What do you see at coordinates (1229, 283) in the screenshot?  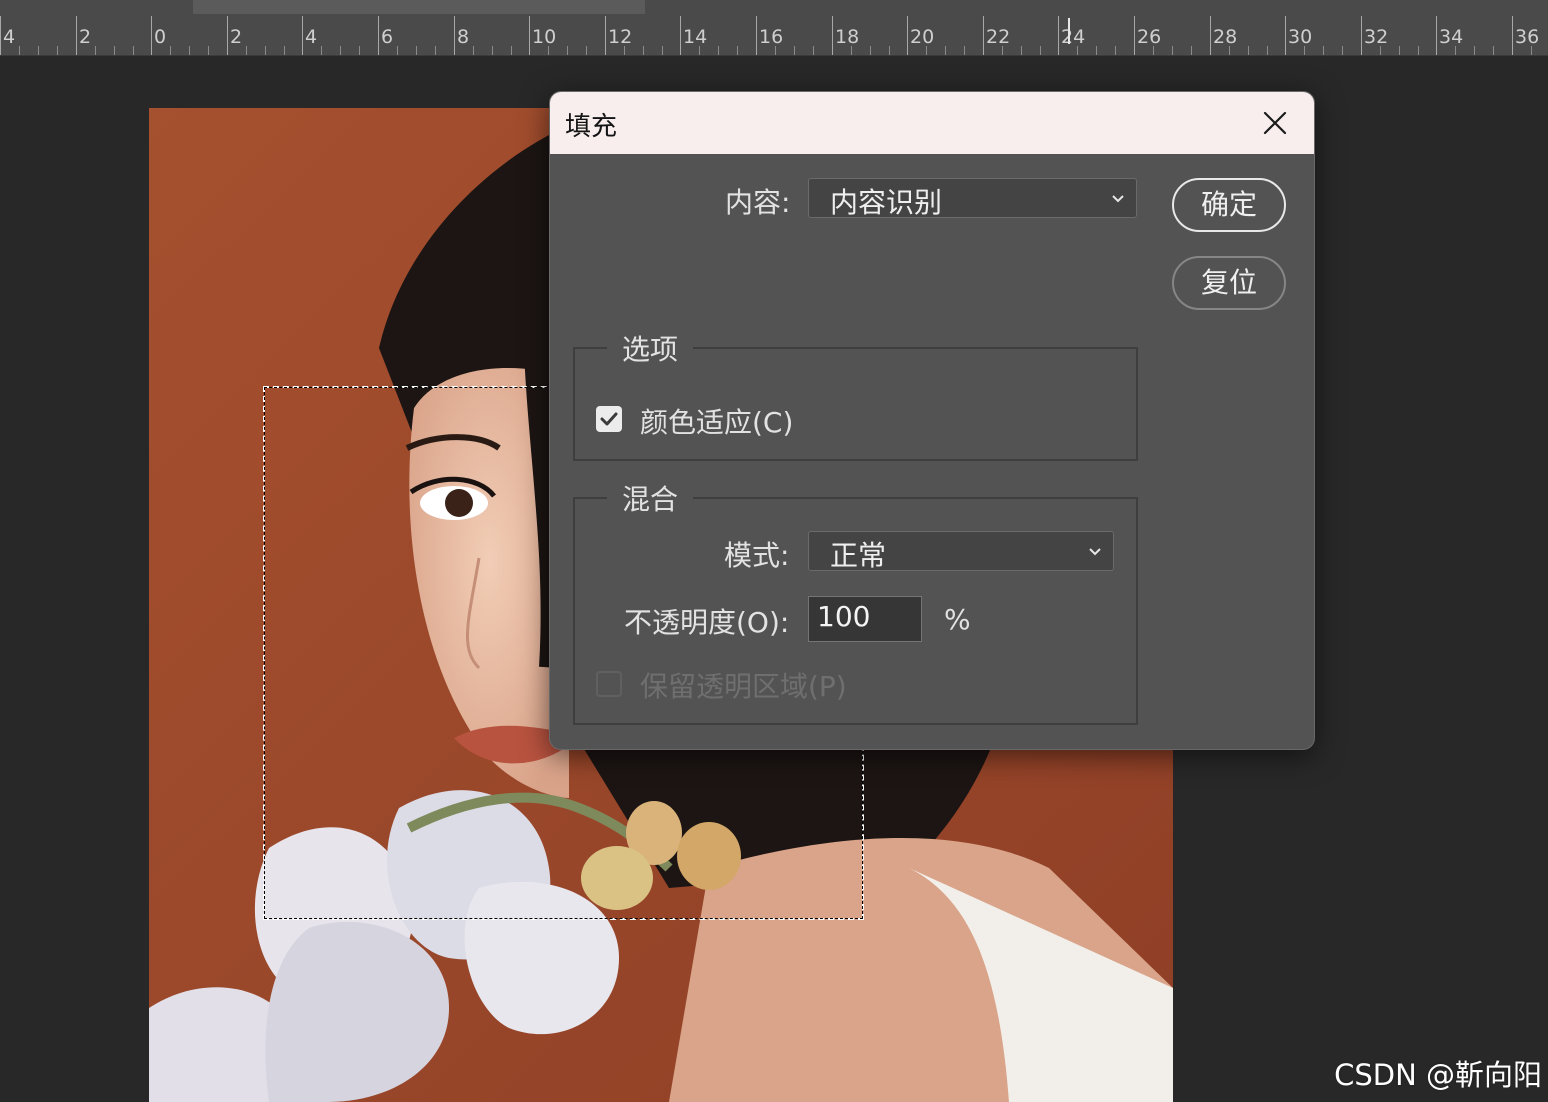 I see `reset-button: 复位` at bounding box center [1229, 283].